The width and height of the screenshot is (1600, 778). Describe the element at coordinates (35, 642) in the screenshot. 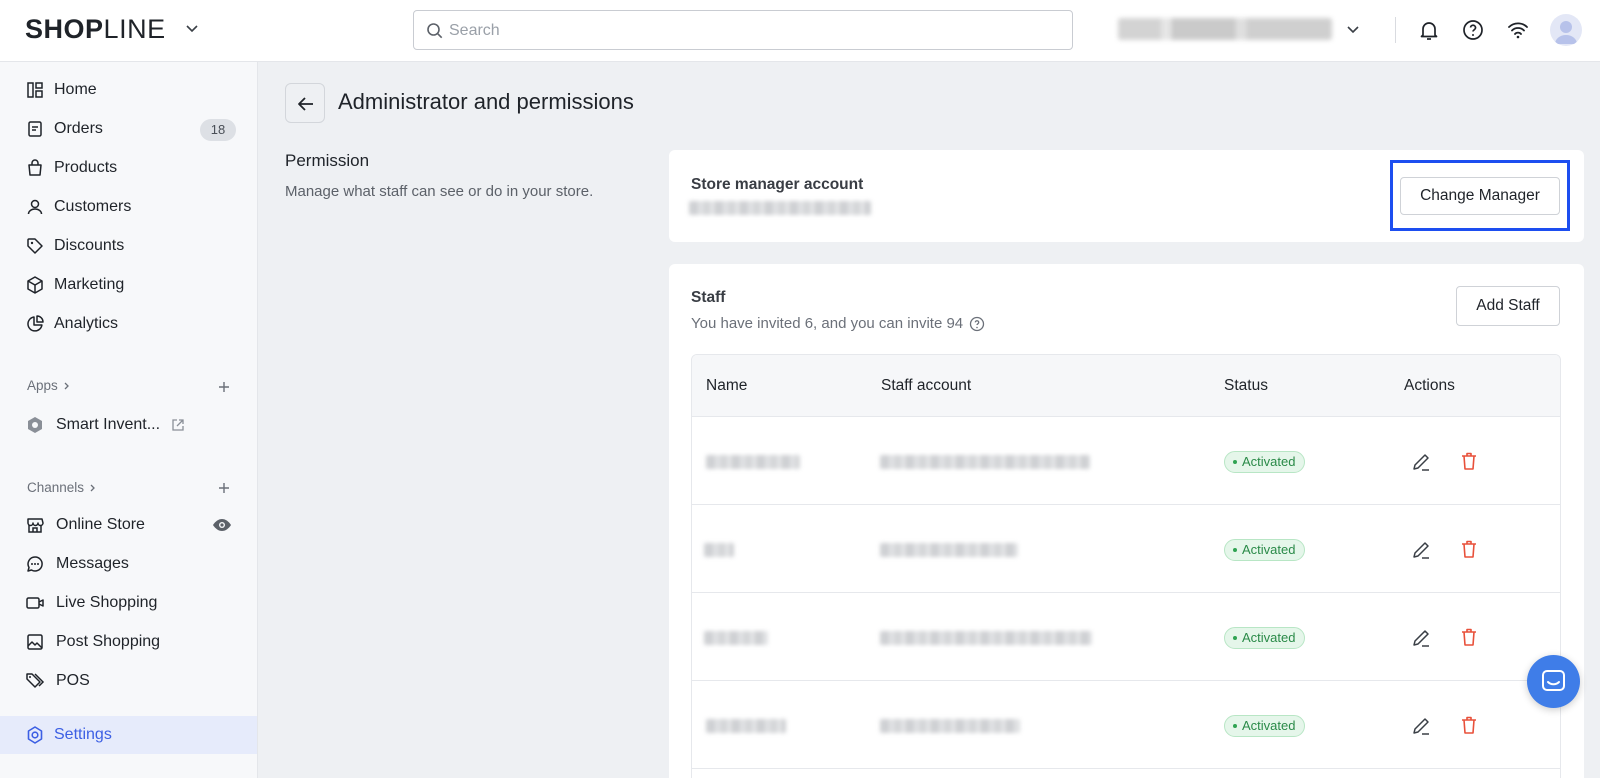

I see `image-icon` at that location.